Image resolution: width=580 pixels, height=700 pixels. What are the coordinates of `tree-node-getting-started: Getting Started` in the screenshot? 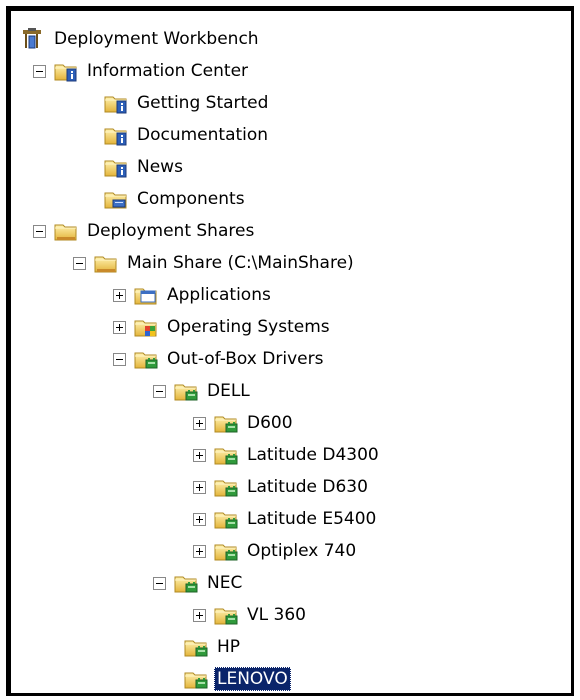 It's located at (187, 103).